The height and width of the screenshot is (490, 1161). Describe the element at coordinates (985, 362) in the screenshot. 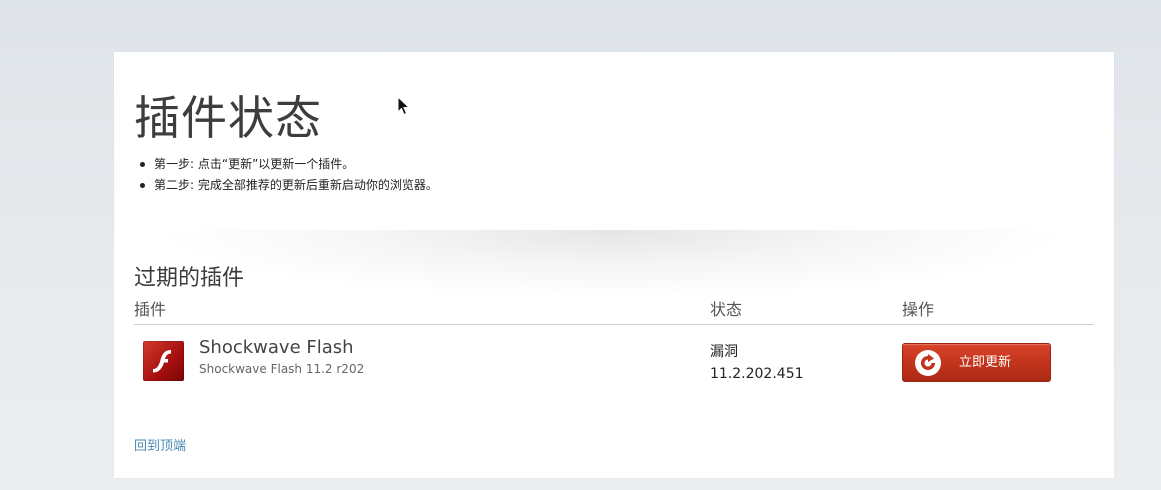

I see `update-now-label: 立即更新` at that location.